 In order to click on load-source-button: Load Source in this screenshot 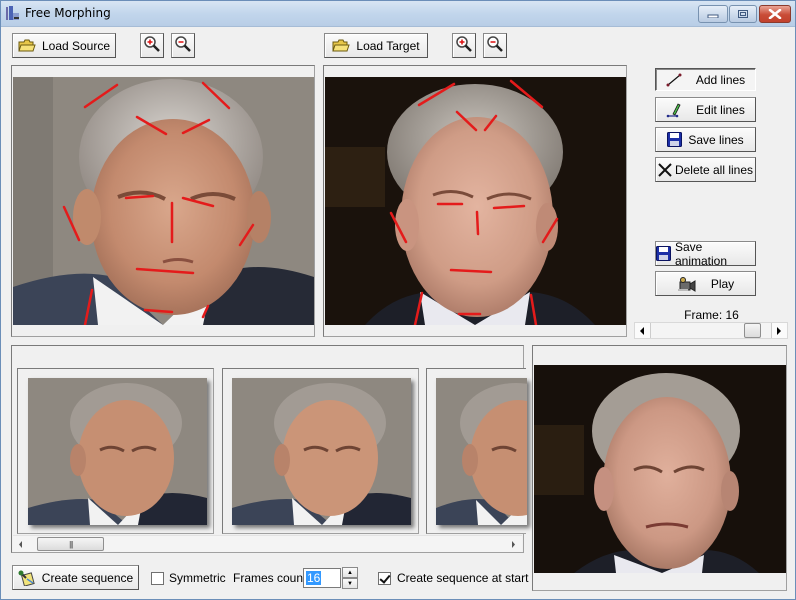, I will do `click(64, 45)`.